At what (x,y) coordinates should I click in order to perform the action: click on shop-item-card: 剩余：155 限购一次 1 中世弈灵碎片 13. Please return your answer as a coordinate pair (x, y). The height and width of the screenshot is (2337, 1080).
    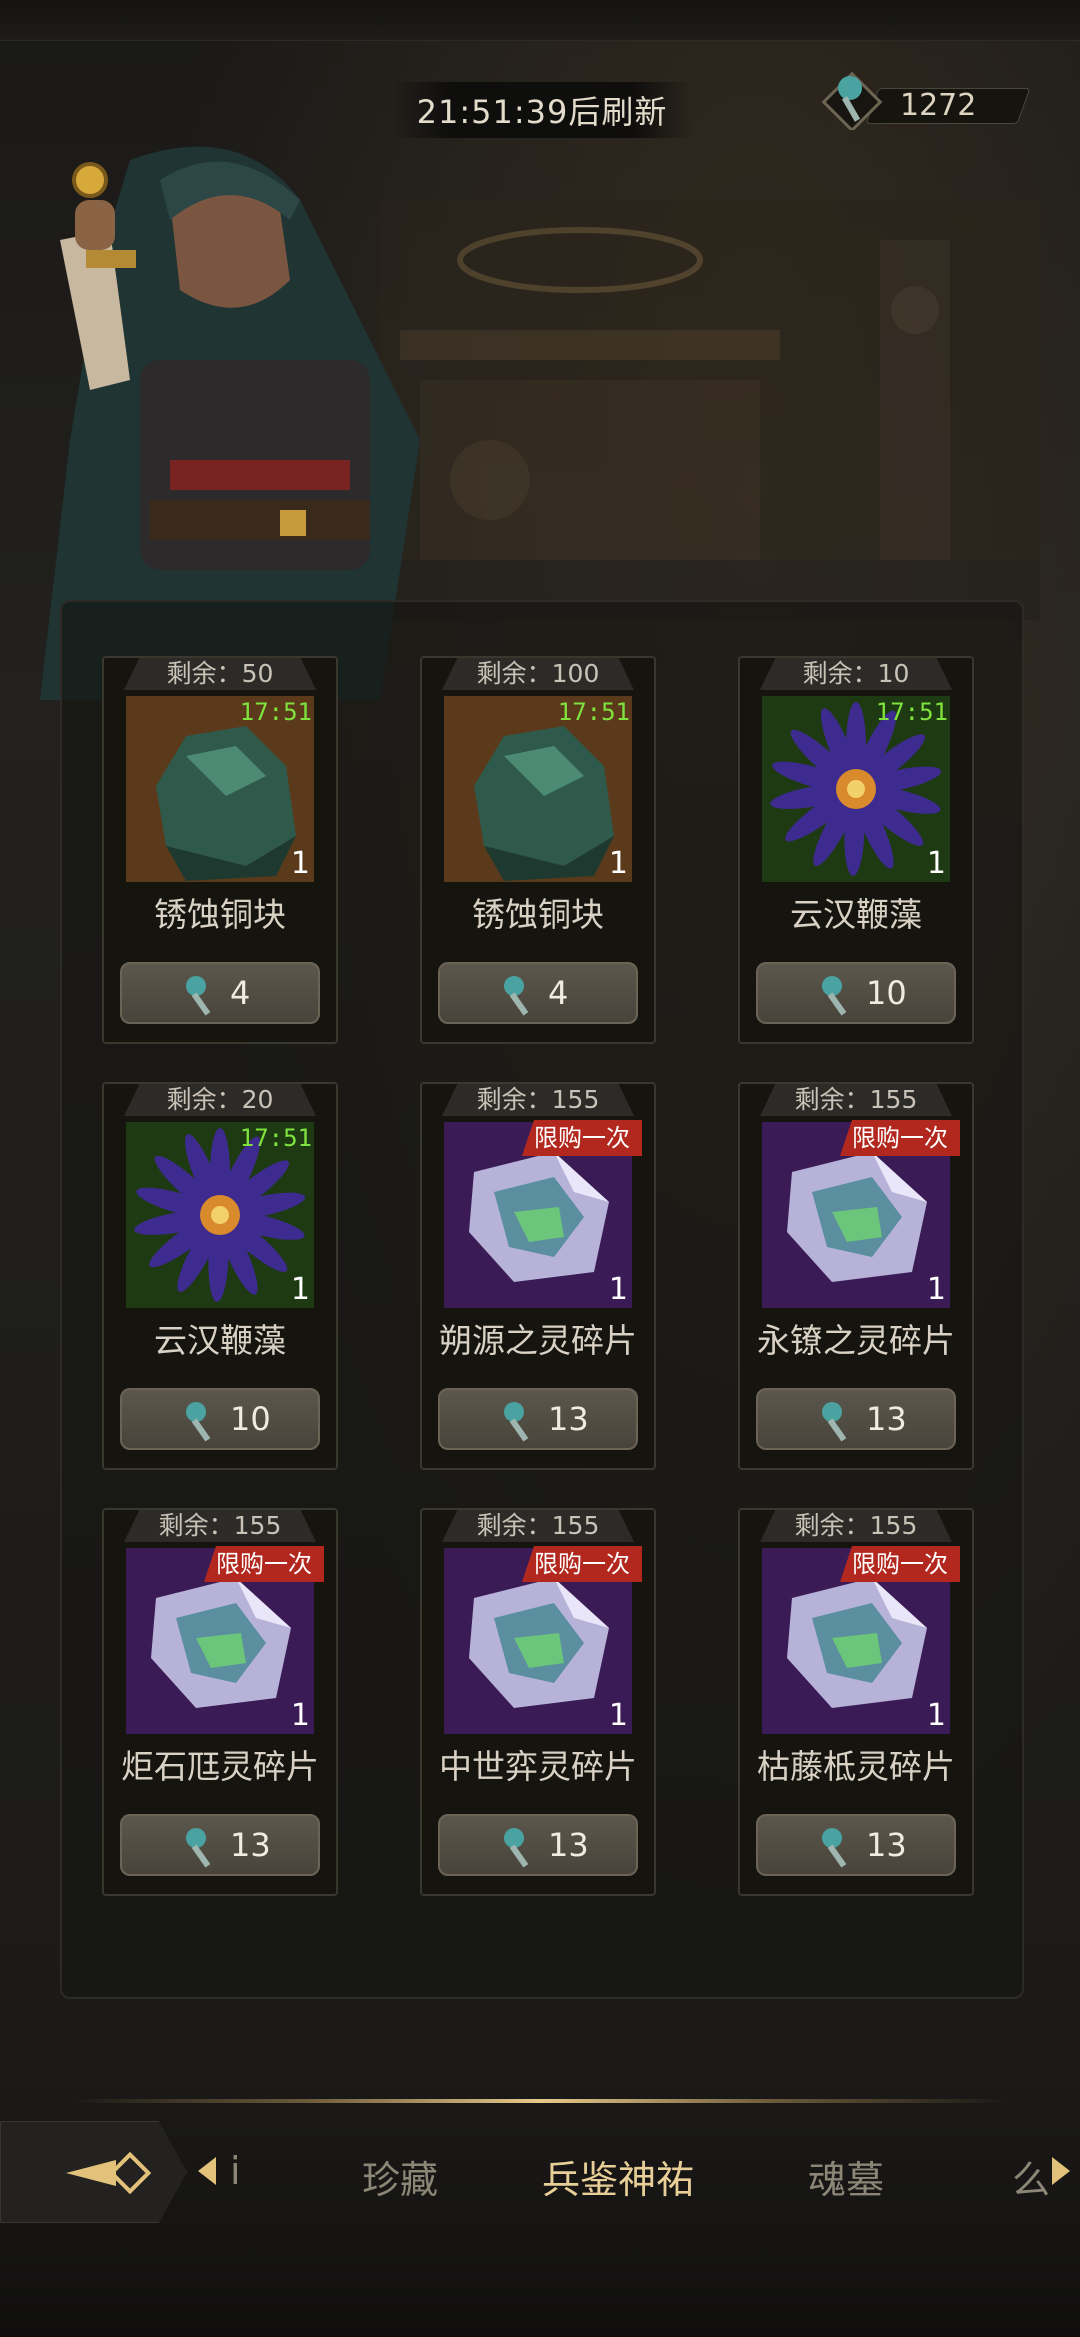
    Looking at the image, I should click on (538, 1702).